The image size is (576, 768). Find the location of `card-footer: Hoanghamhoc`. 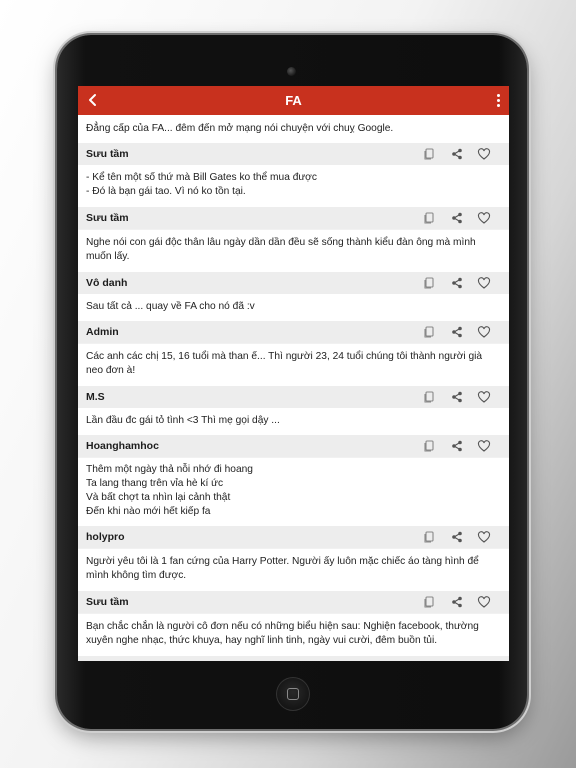

card-footer: Hoanghamhoc is located at coordinates (293, 446).